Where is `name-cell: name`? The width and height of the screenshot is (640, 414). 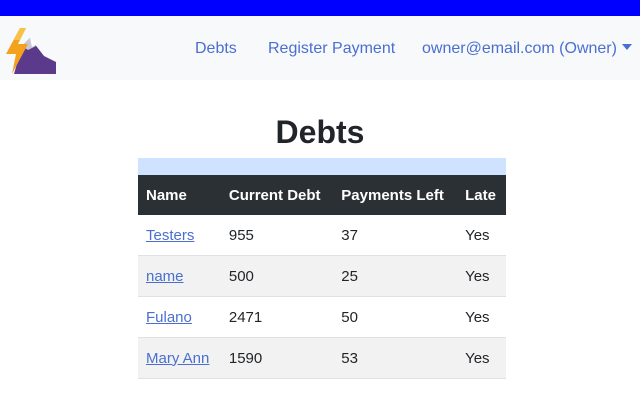
name-cell: name is located at coordinates (179, 276).